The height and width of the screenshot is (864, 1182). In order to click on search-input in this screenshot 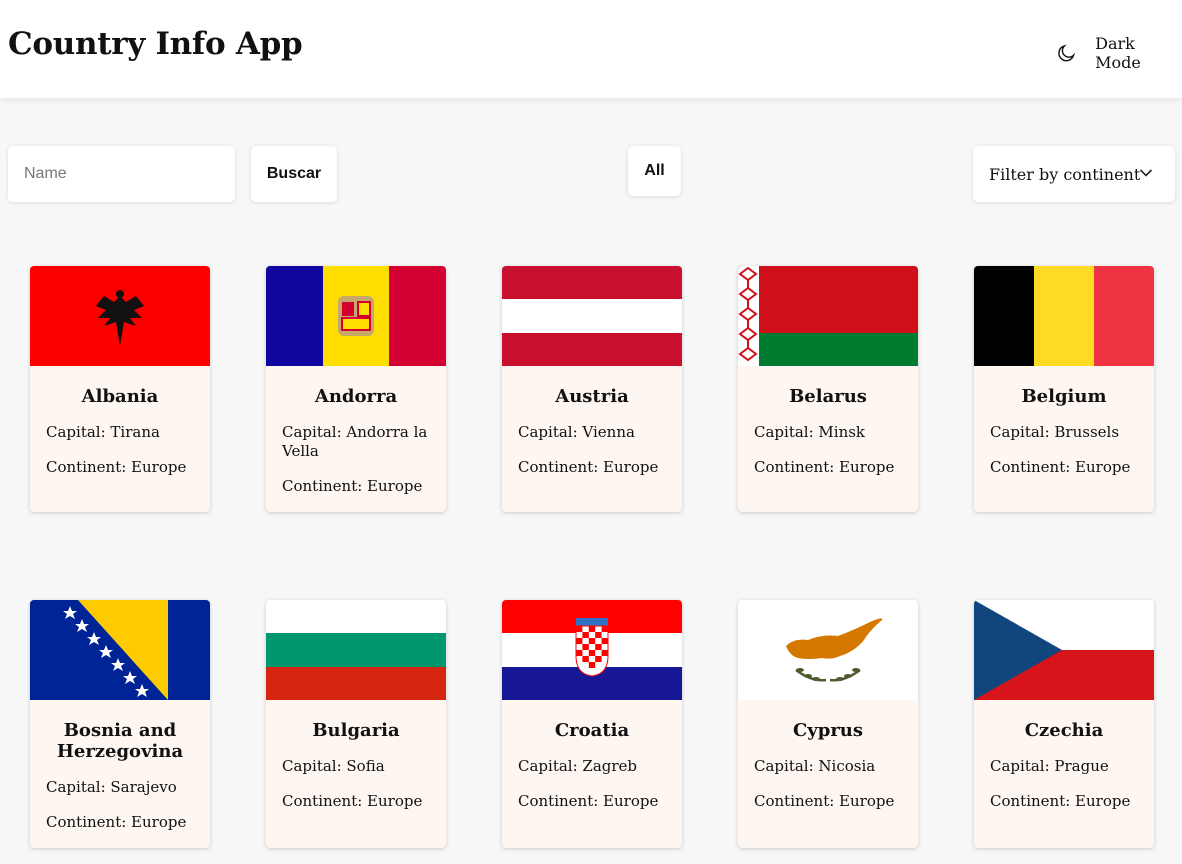, I will do `click(121, 174)`.